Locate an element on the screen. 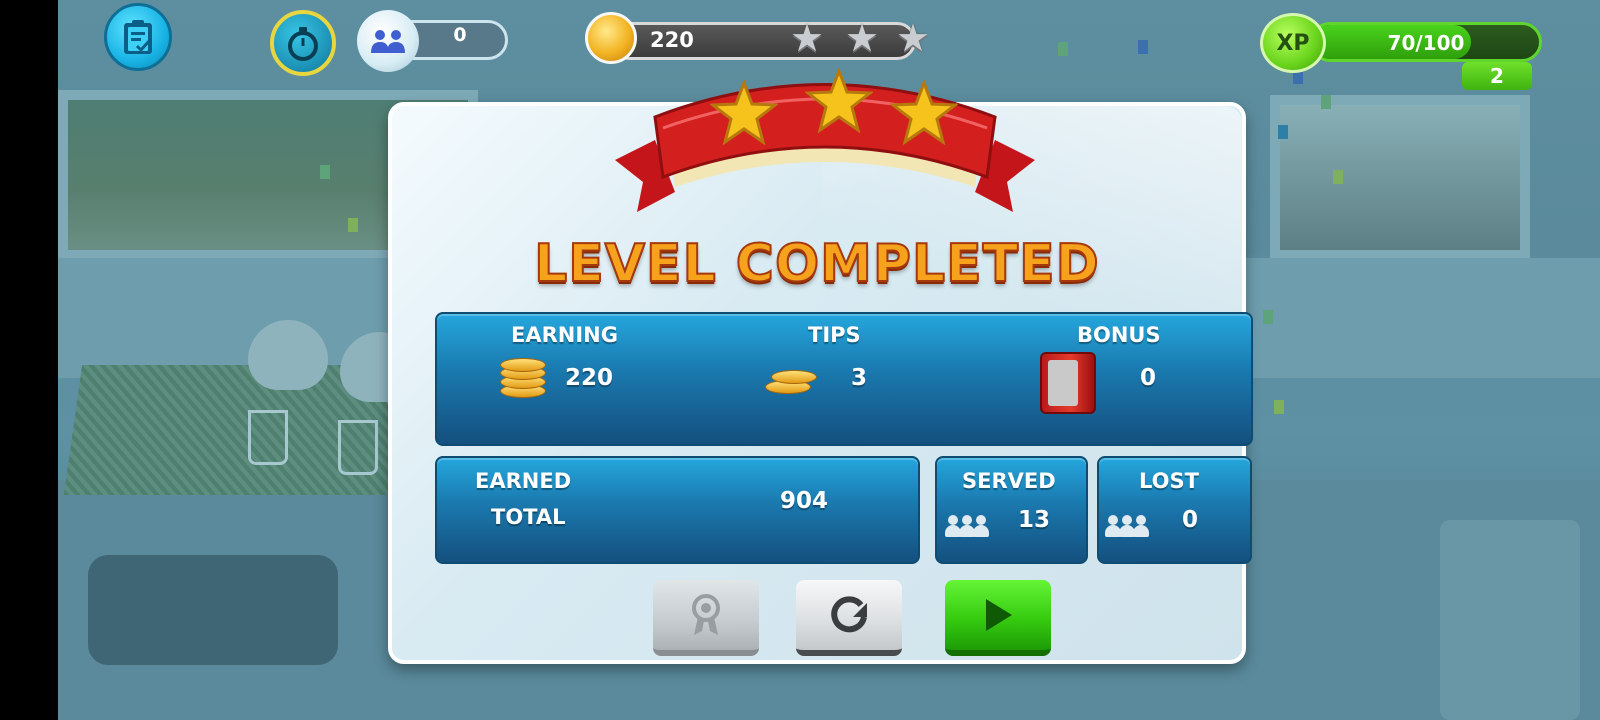 This screenshot has width=1600, height=720. tips-label: TIPS is located at coordinates (834, 335).